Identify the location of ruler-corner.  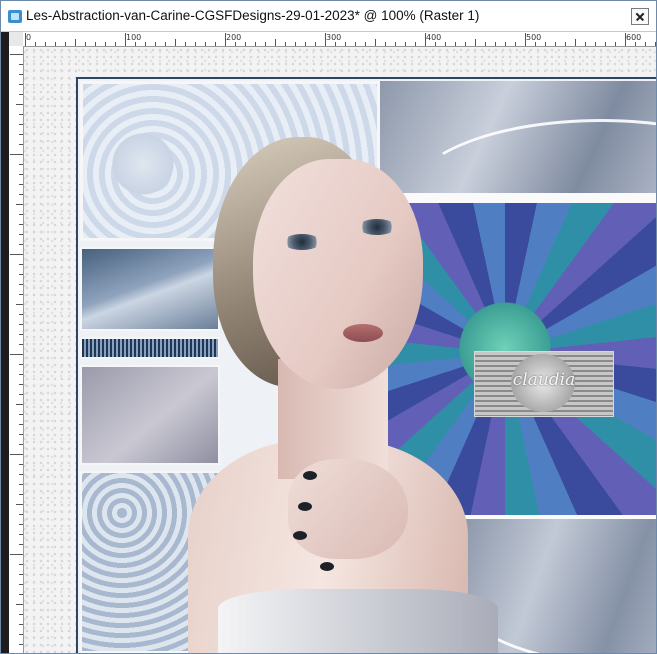
(16, 39).